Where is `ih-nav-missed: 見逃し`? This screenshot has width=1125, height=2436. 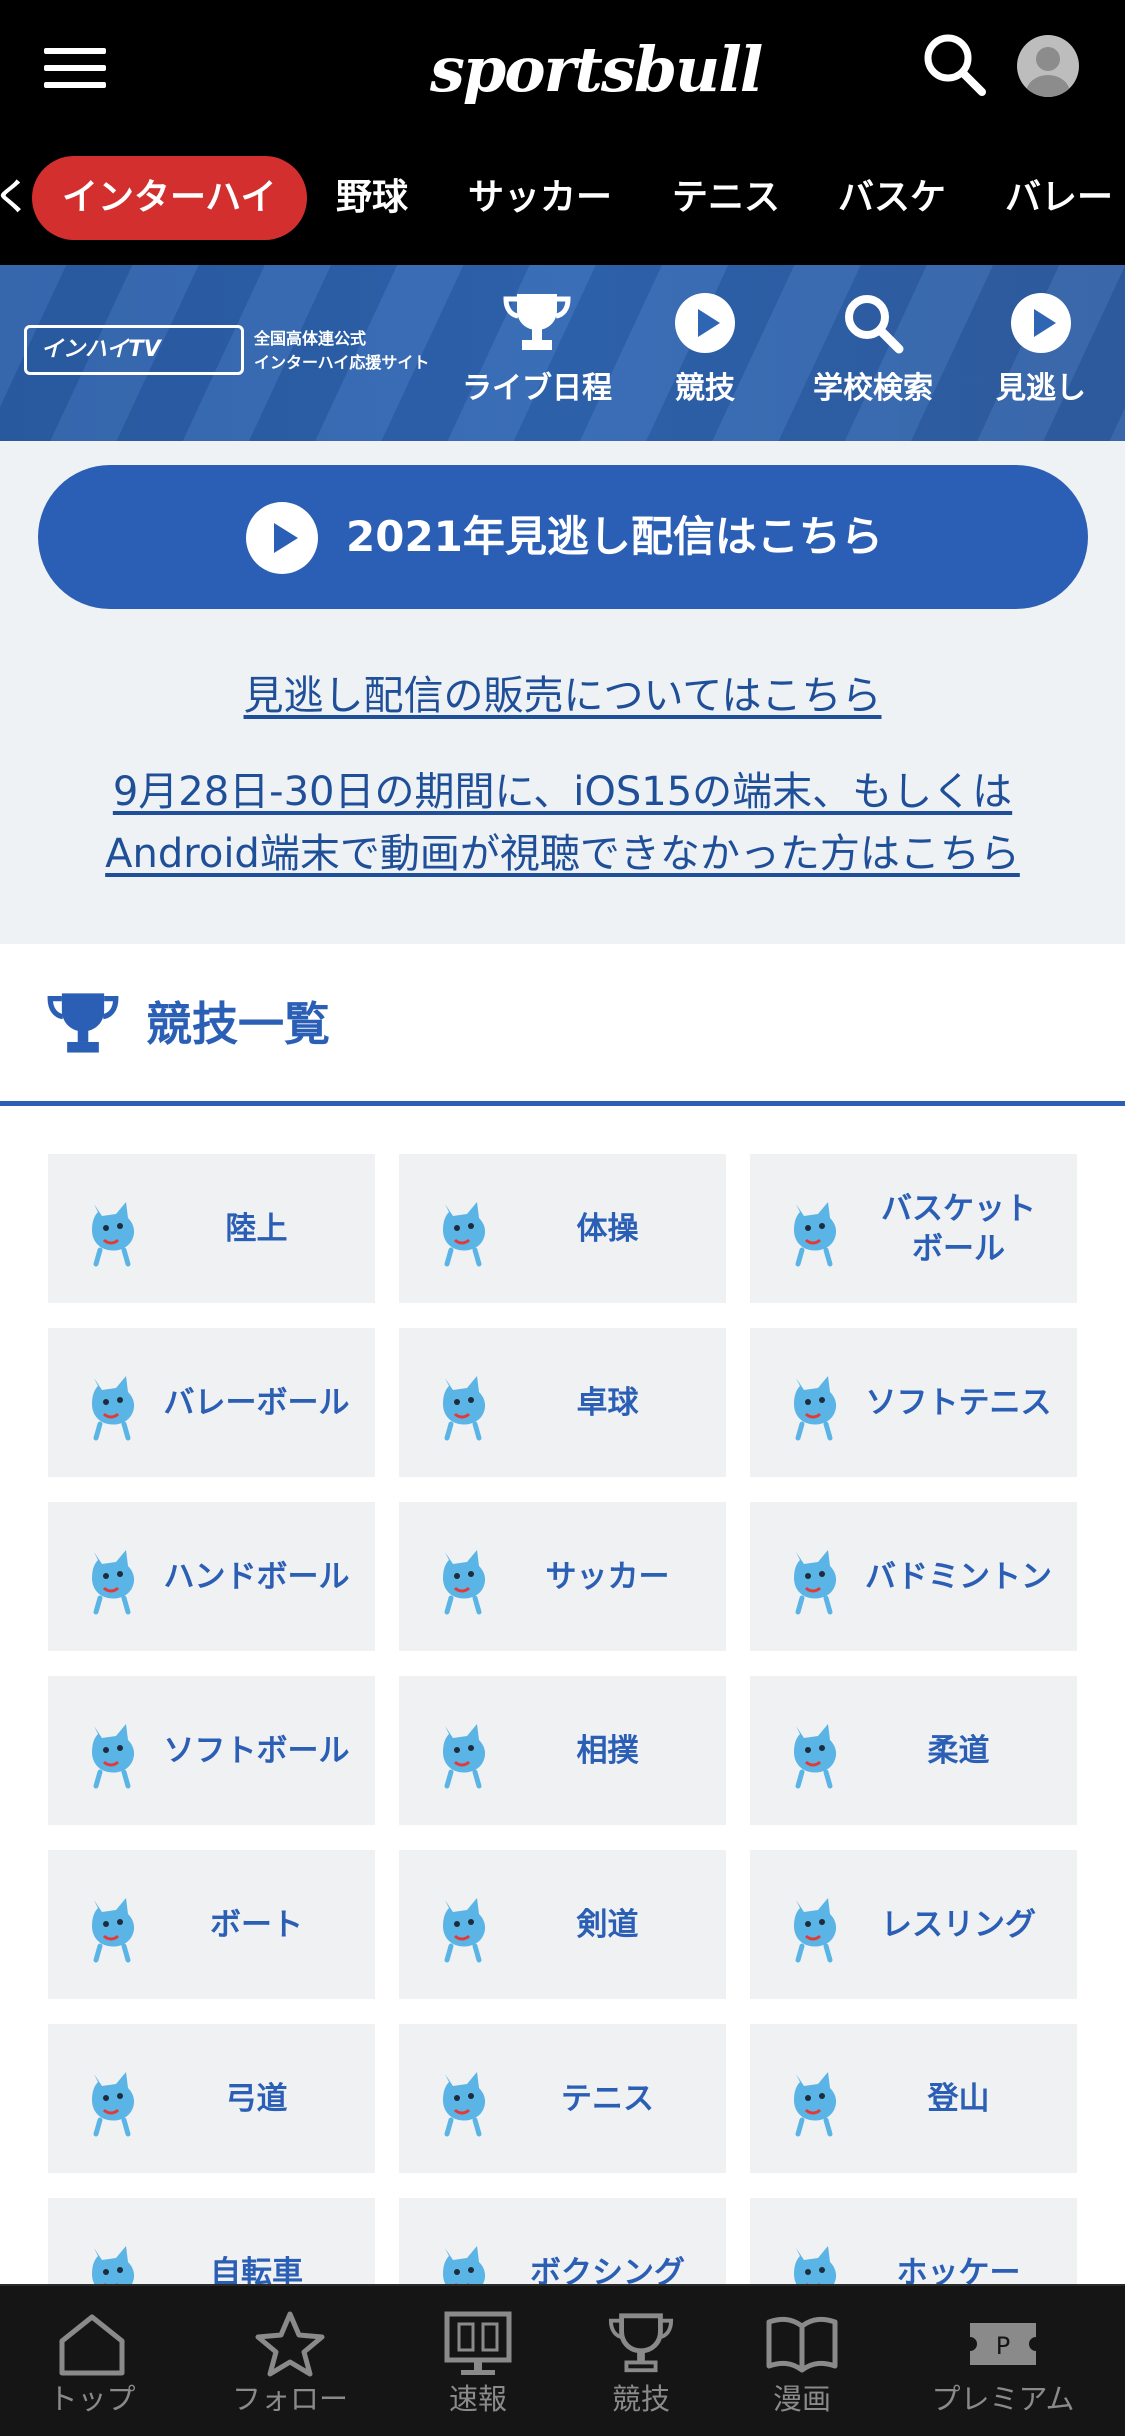 ih-nav-missed: 見逃し is located at coordinates (1040, 353).